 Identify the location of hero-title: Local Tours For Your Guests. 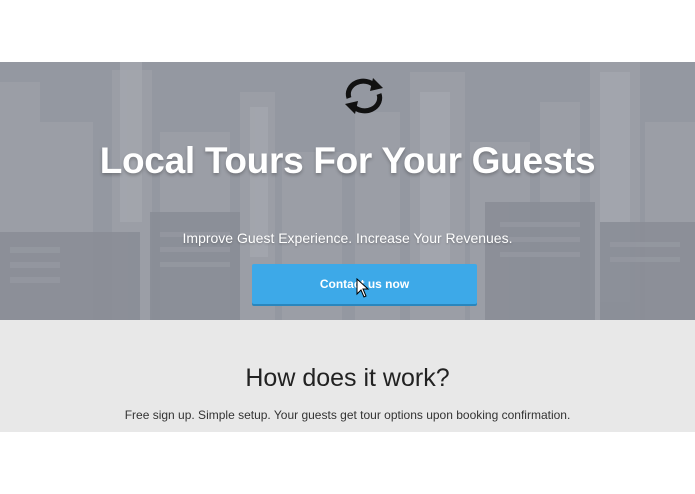
(347, 160).